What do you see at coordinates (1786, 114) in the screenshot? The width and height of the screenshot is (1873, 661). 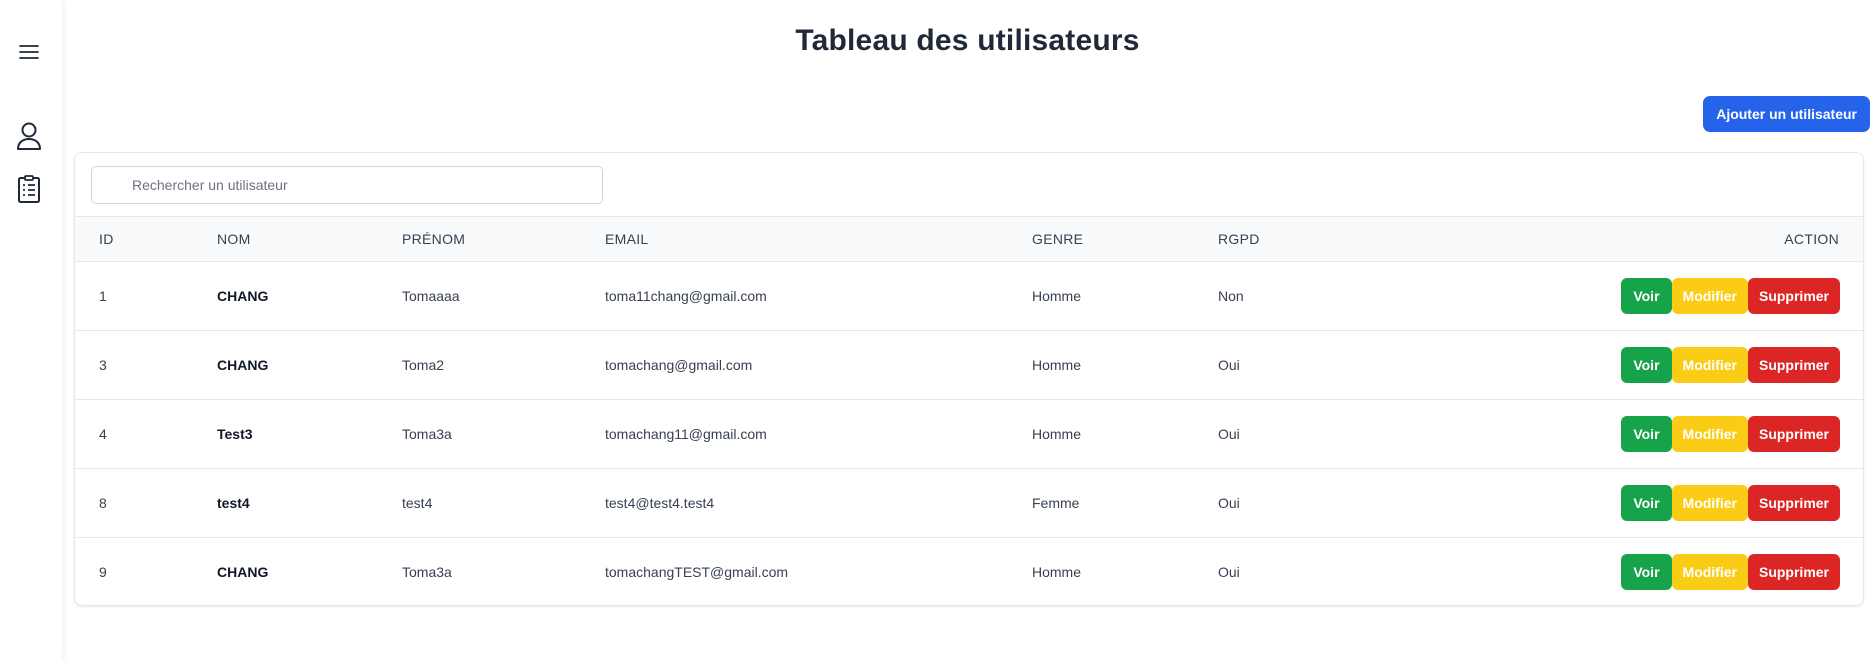 I see `add-user-button: Ajouter un utilisateur` at bounding box center [1786, 114].